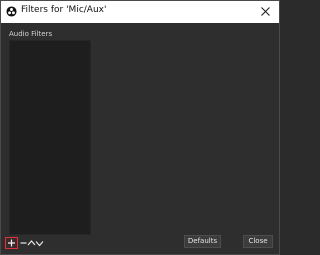 The height and width of the screenshot is (255, 320). Describe the element at coordinates (202, 241) in the screenshot. I see `defaults-button: Defaults` at that location.